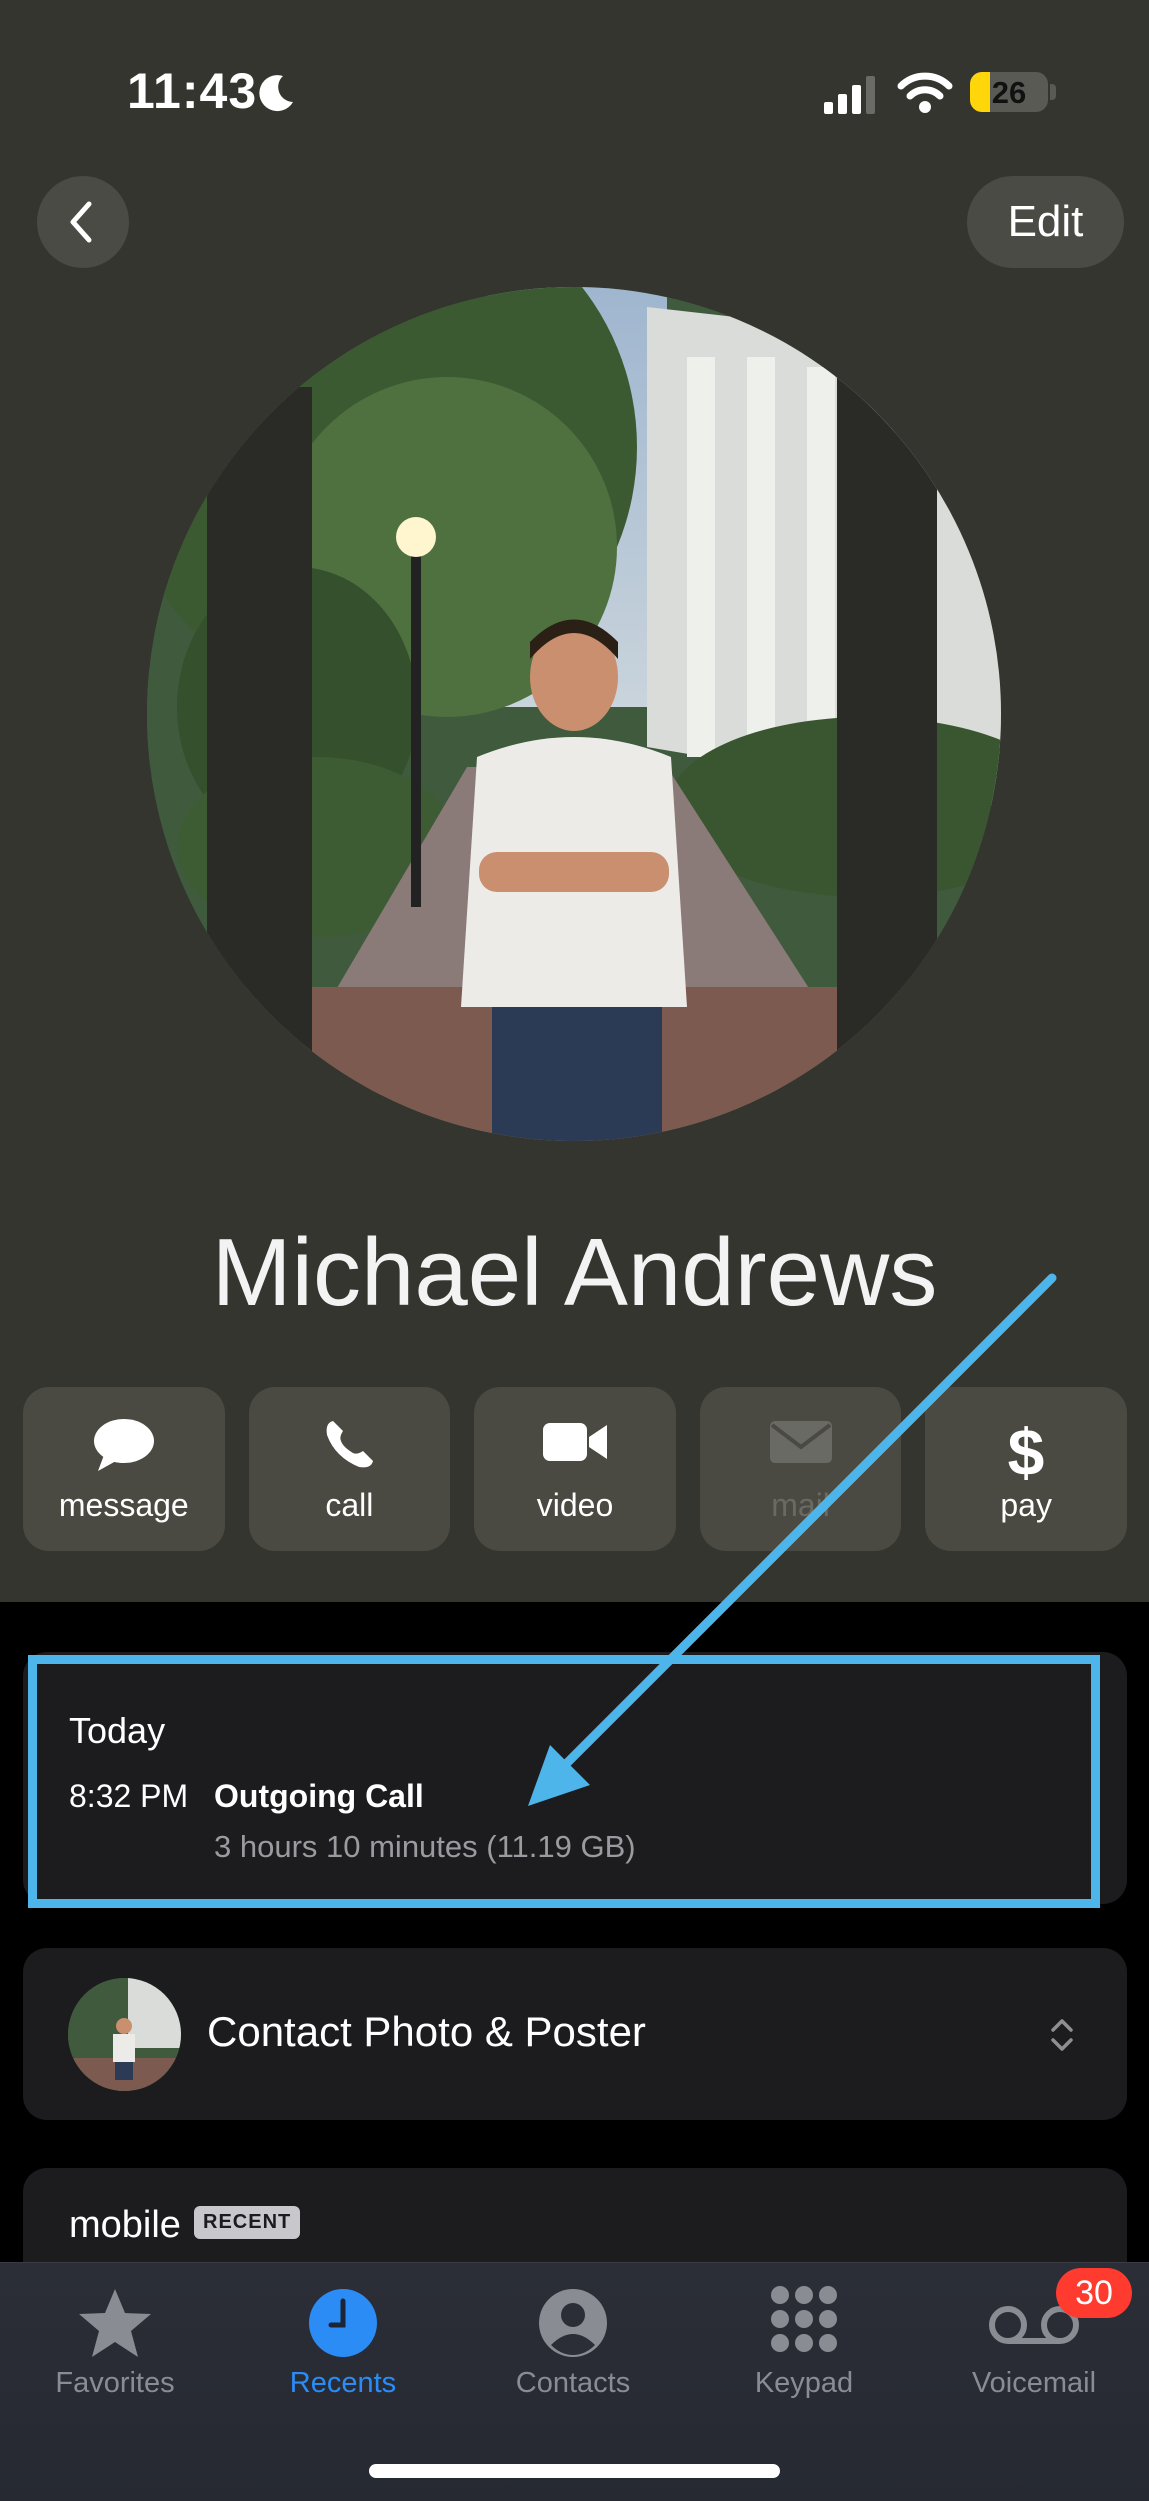  Describe the element at coordinates (115, 2323) in the screenshot. I see `star-icon` at that location.